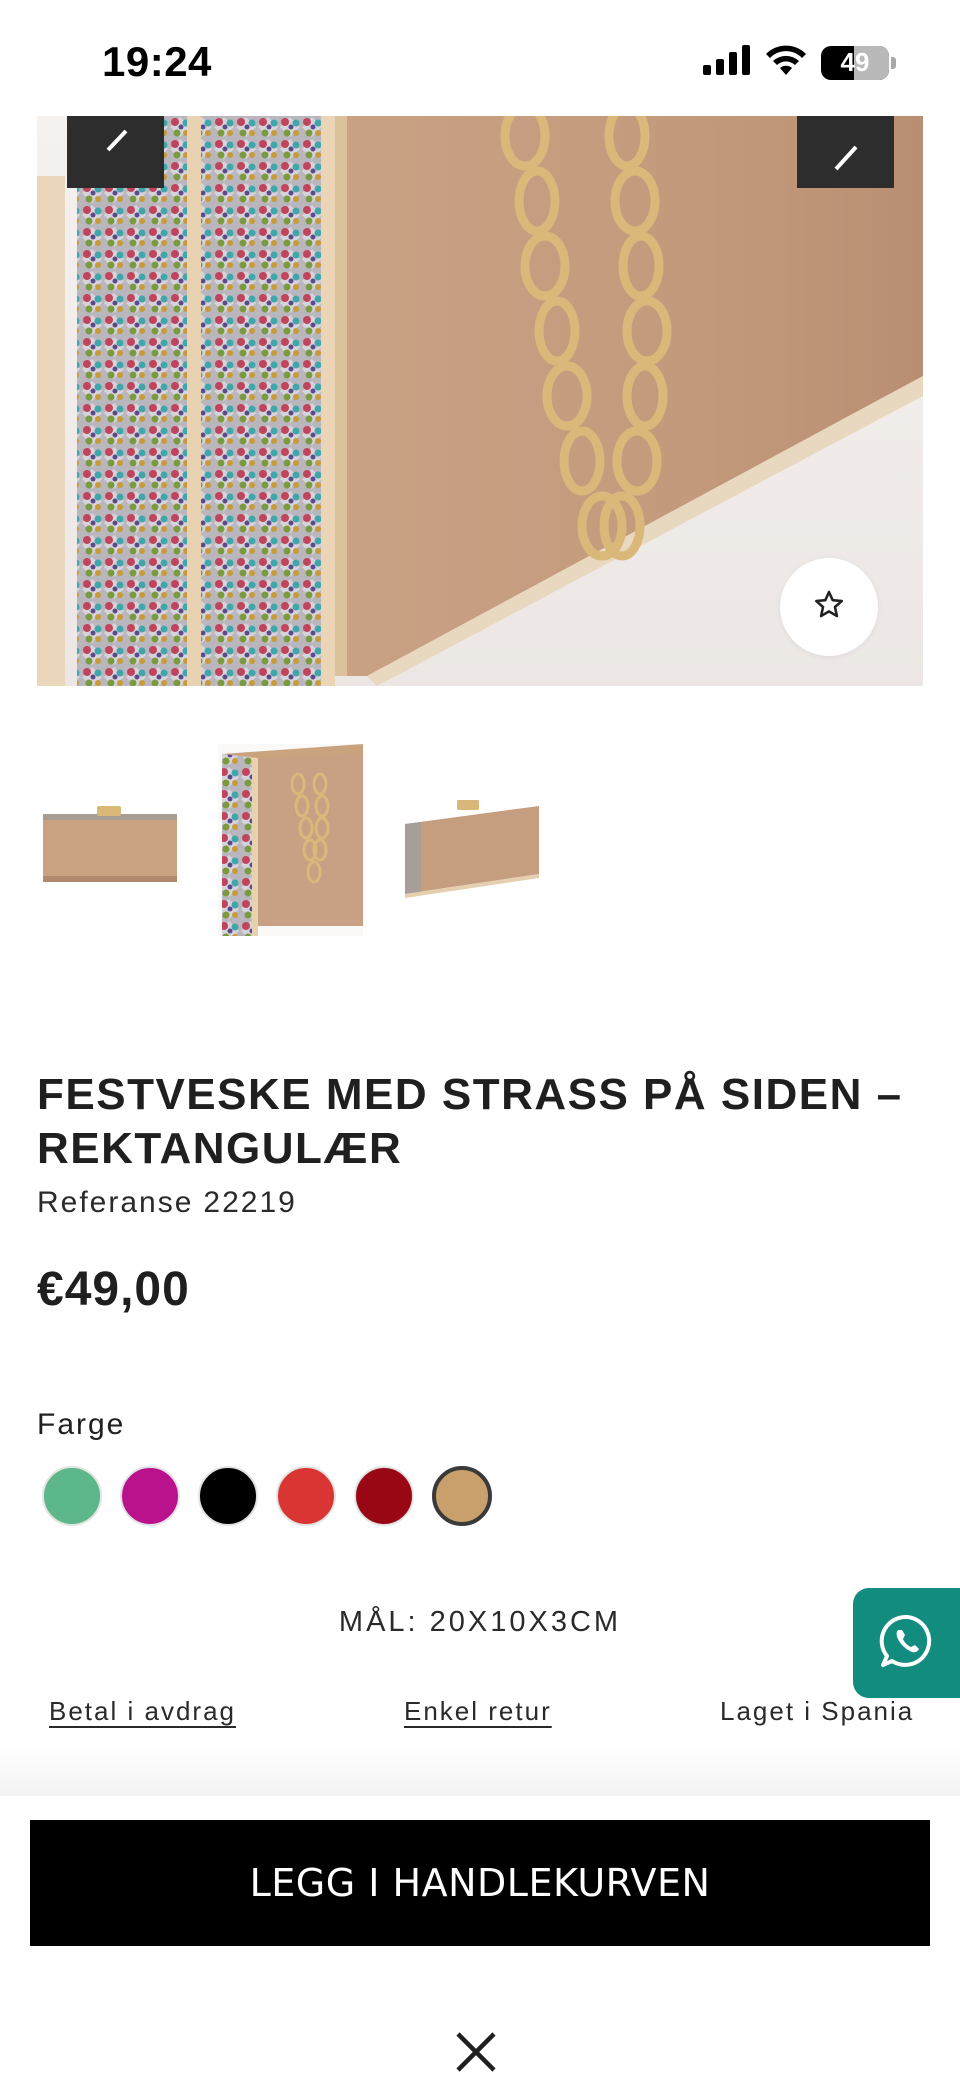  Describe the element at coordinates (480, 1771) in the screenshot. I see `bottom-sheet-shadow` at that location.